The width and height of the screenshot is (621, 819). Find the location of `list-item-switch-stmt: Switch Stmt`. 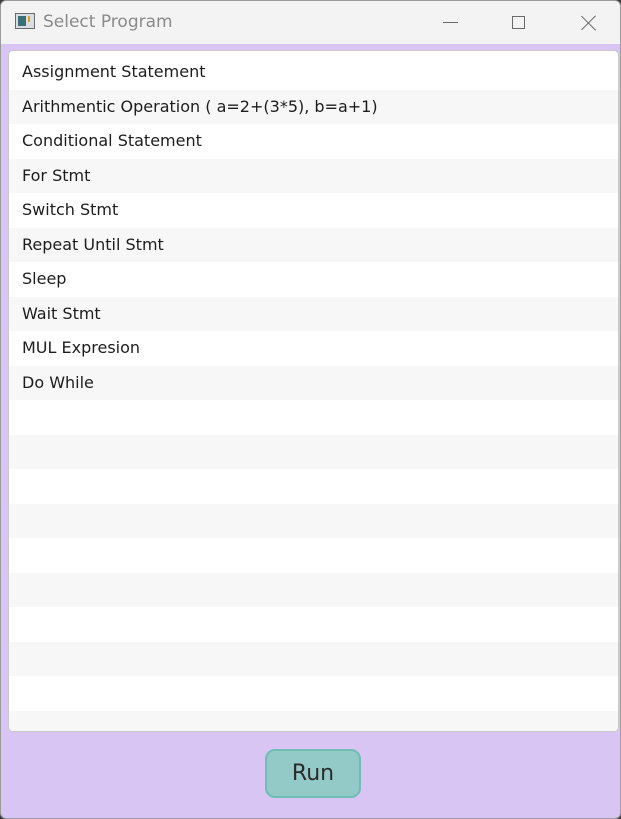

list-item-switch-stmt: Switch Stmt is located at coordinates (313, 210).